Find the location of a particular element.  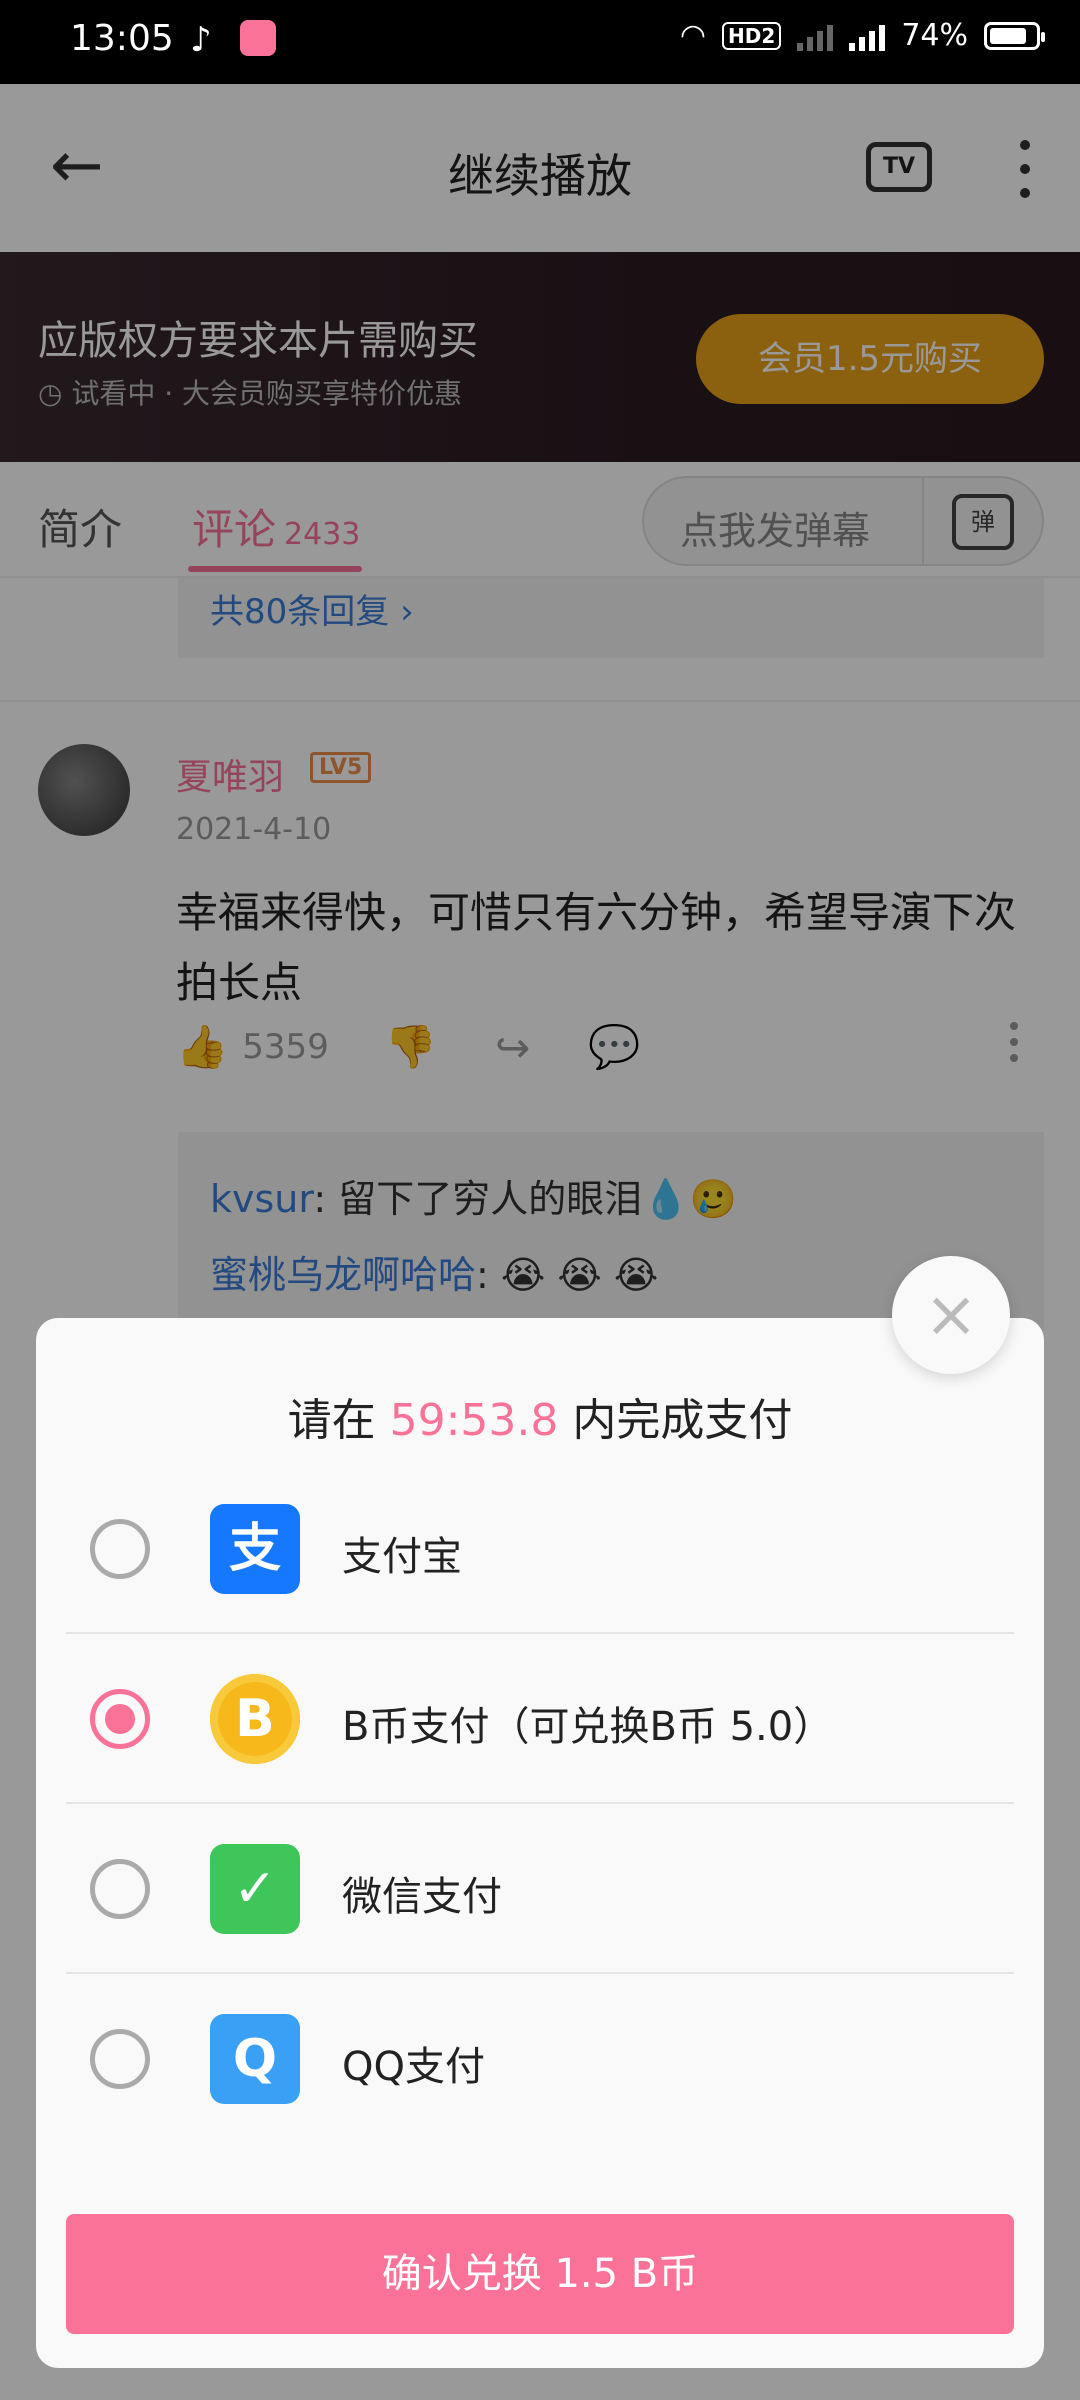

bilibili-notification-icon is located at coordinates (258, 38).